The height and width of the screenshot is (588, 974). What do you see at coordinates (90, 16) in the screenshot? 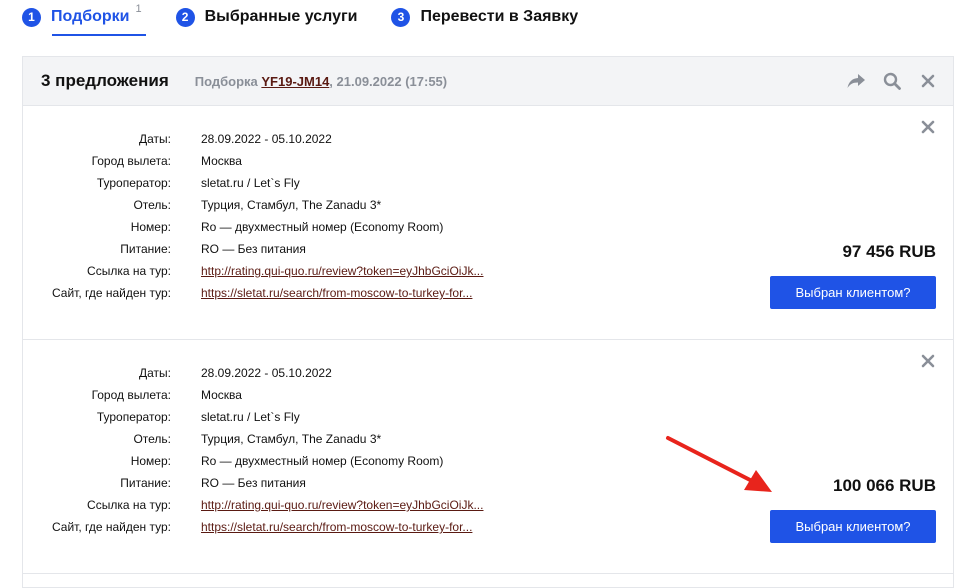
I see `step-label: Подборки` at bounding box center [90, 16].